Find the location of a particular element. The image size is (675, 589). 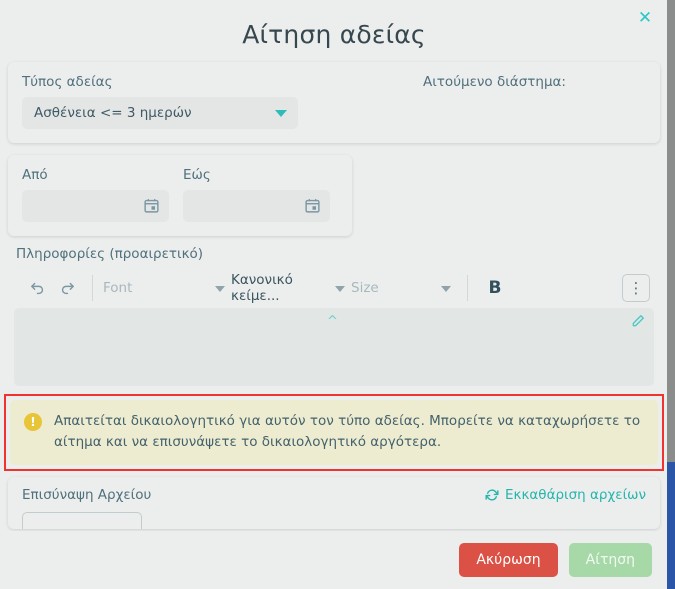

date-to-input is located at coordinates (256, 206).